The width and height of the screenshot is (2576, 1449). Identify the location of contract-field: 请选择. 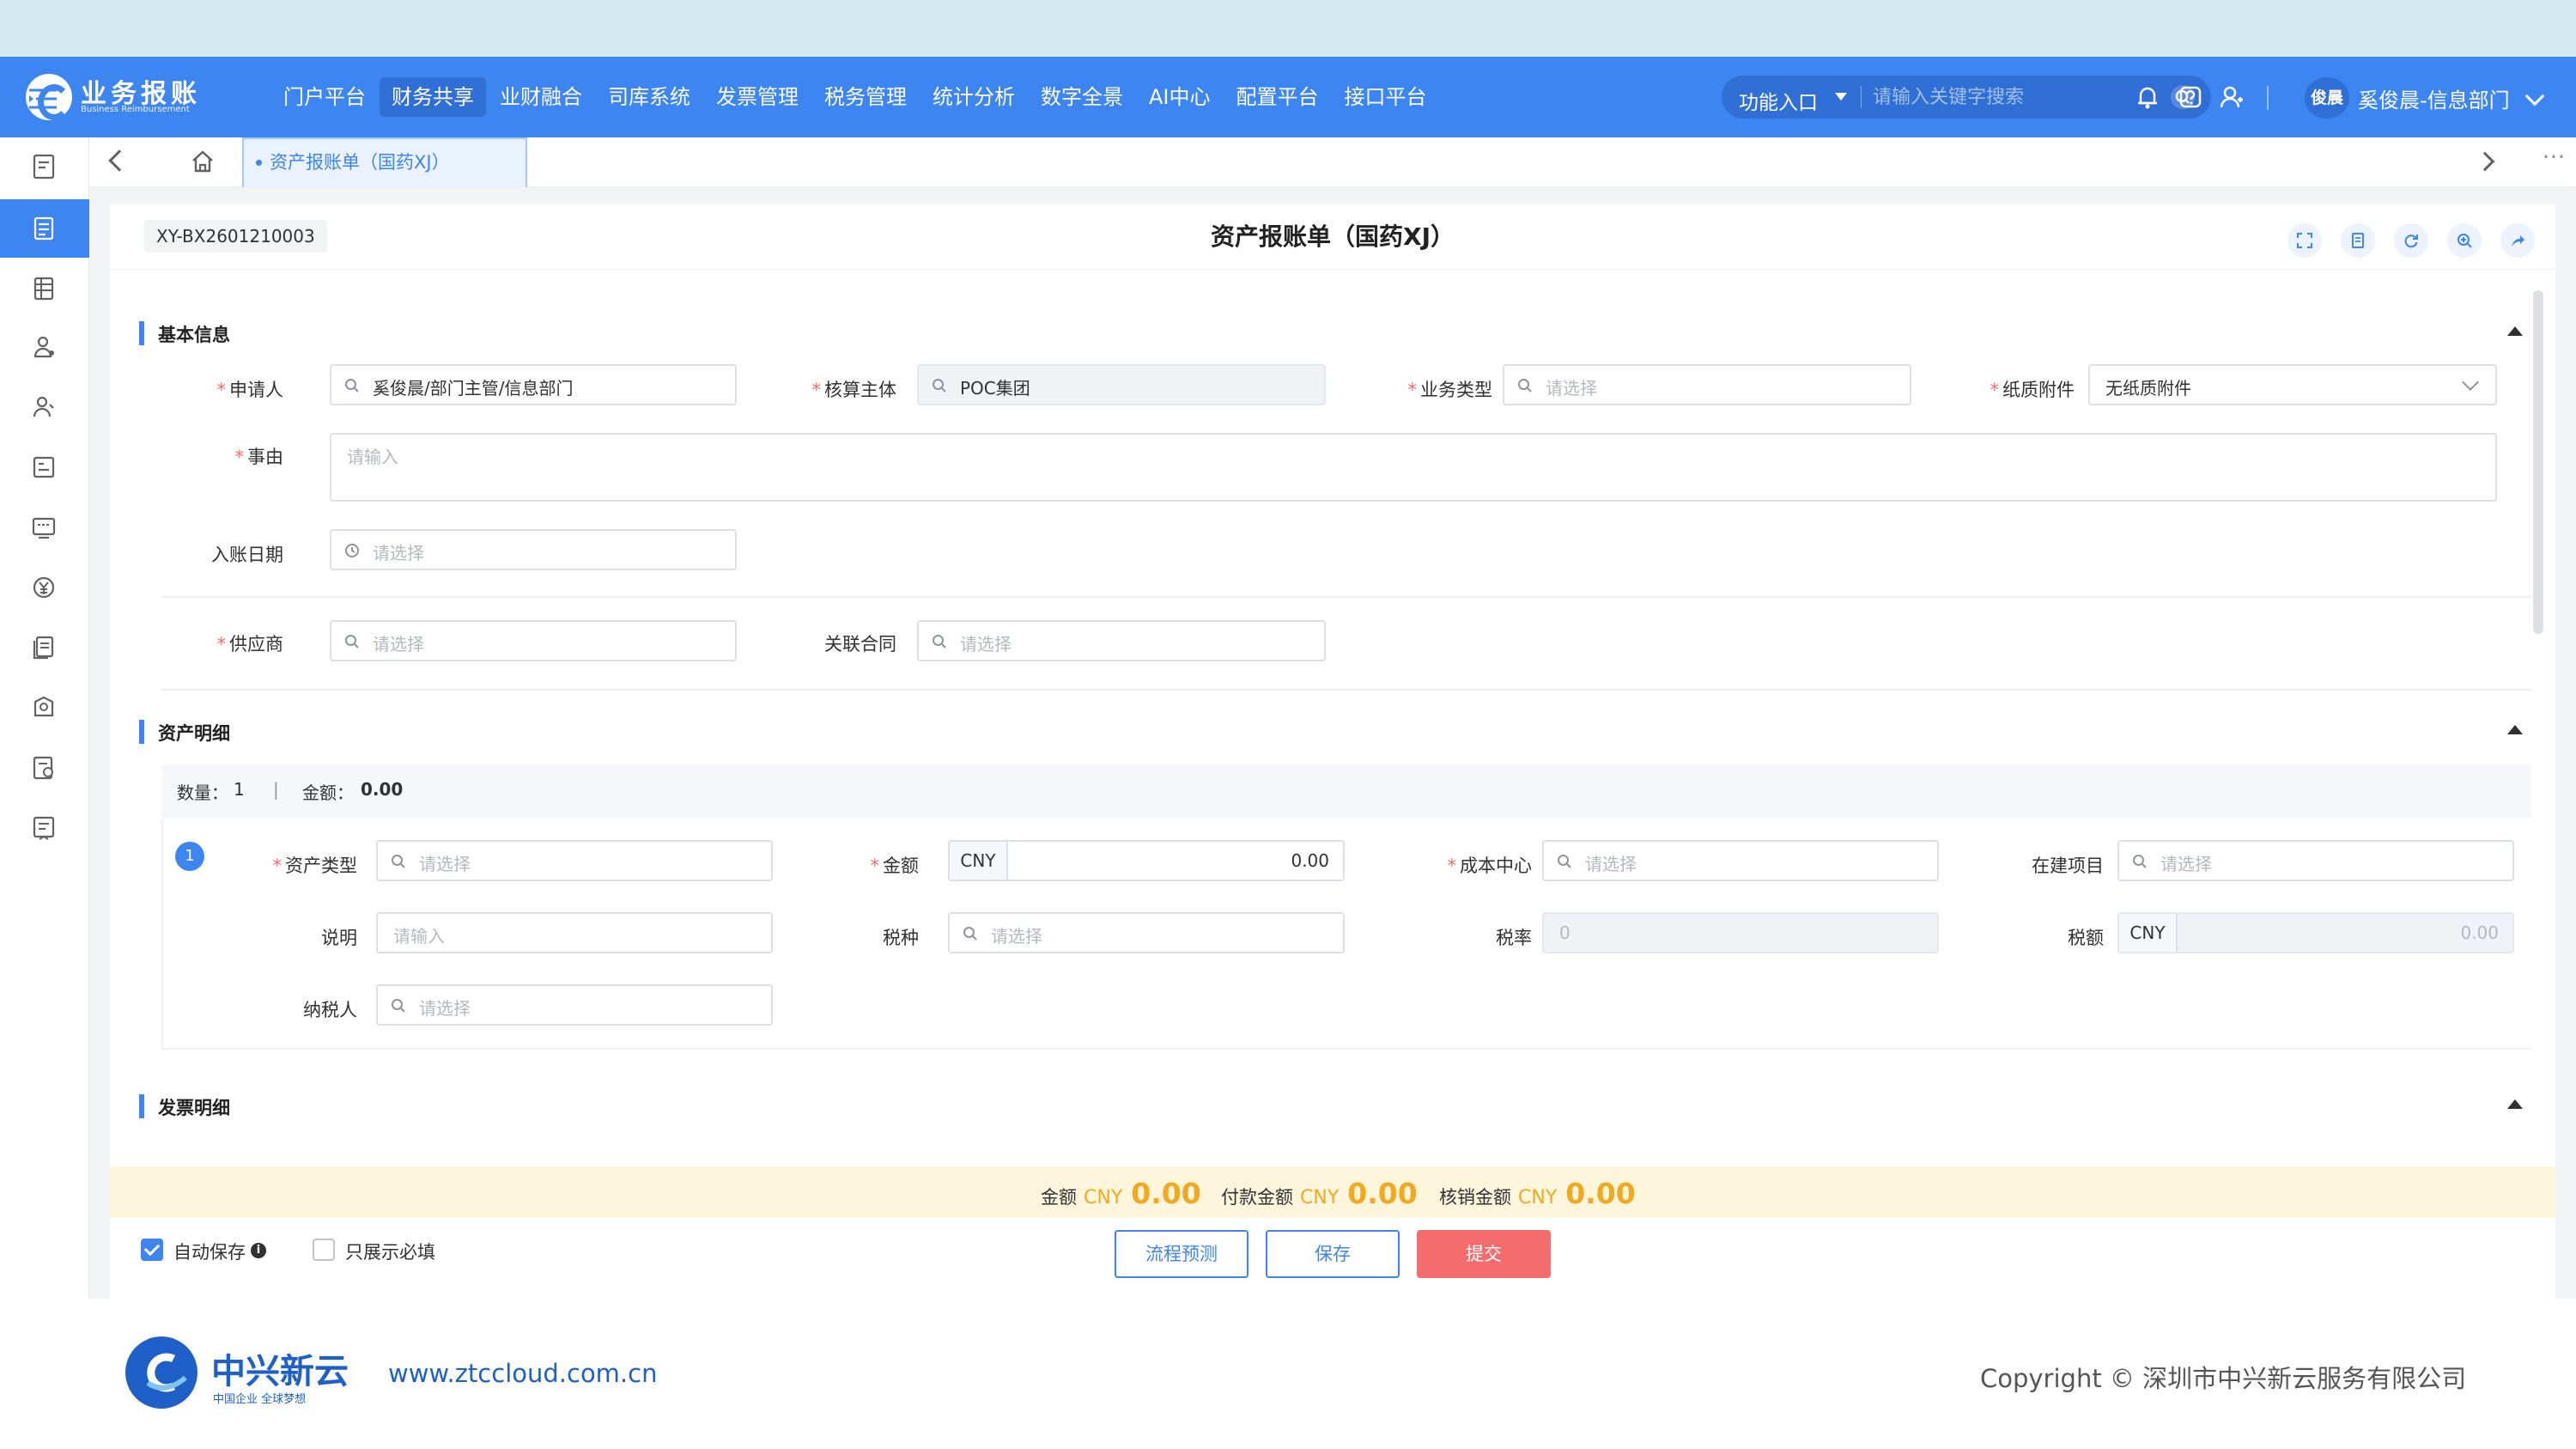
(1122, 640).